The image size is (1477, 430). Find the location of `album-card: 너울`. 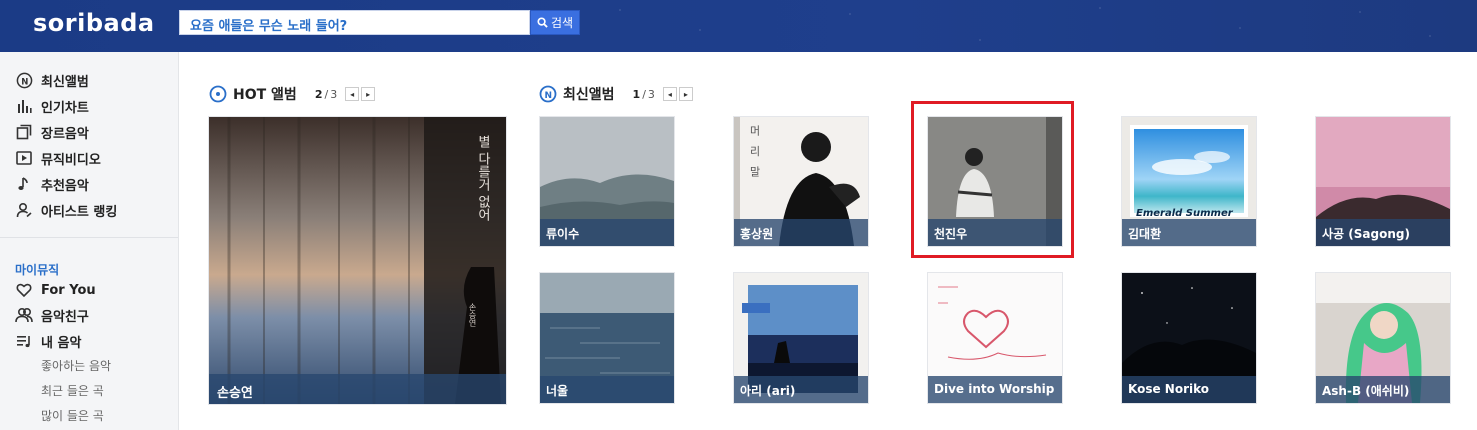

album-card: 너울 is located at coordinates (607, 338).